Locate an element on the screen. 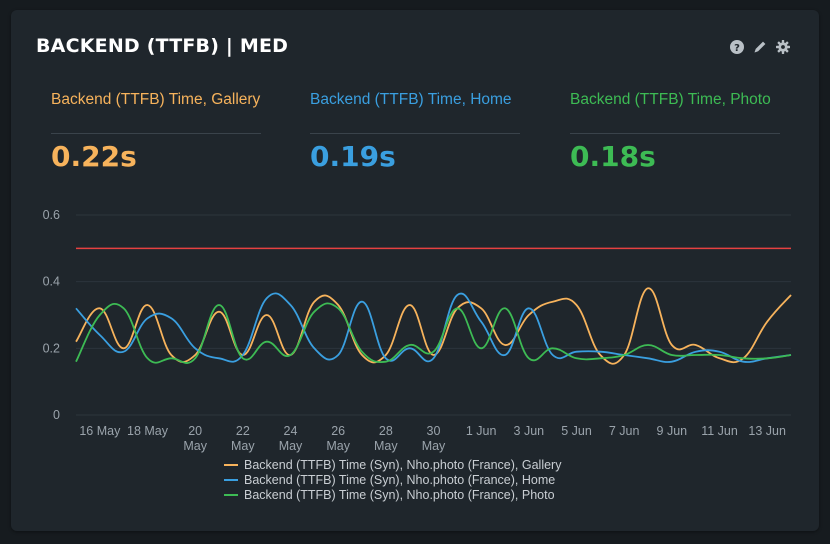  x-tick-label: 3 Jun is located at coordinates (529, 431).